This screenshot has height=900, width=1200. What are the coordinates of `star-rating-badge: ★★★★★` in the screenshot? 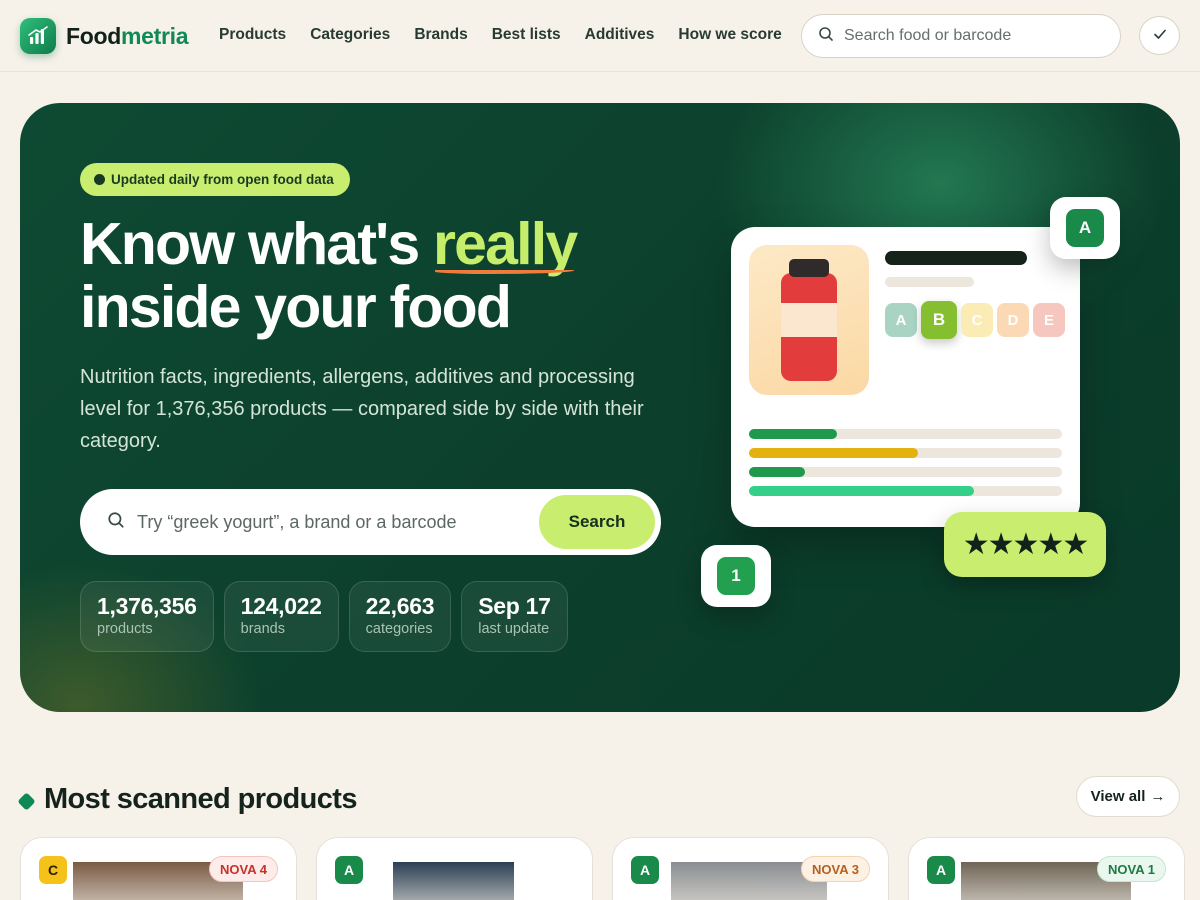 It's located at (1025, 544).